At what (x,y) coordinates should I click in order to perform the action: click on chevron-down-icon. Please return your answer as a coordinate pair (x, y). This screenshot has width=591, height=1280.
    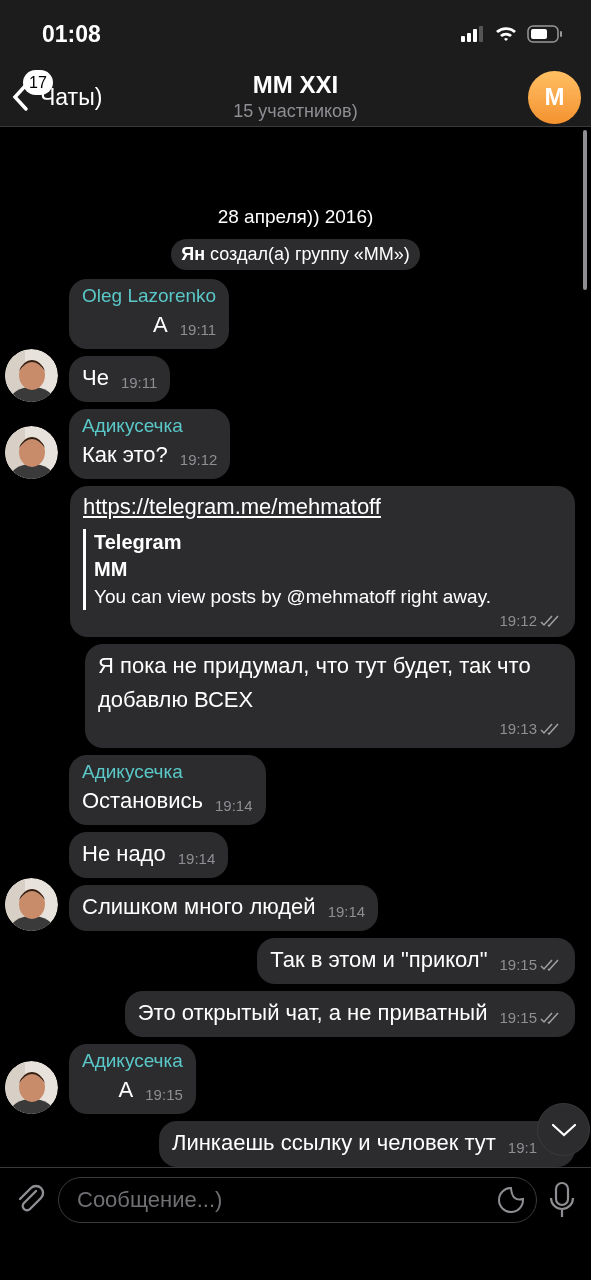
    Looking at the image, I should click on (563, 1129).